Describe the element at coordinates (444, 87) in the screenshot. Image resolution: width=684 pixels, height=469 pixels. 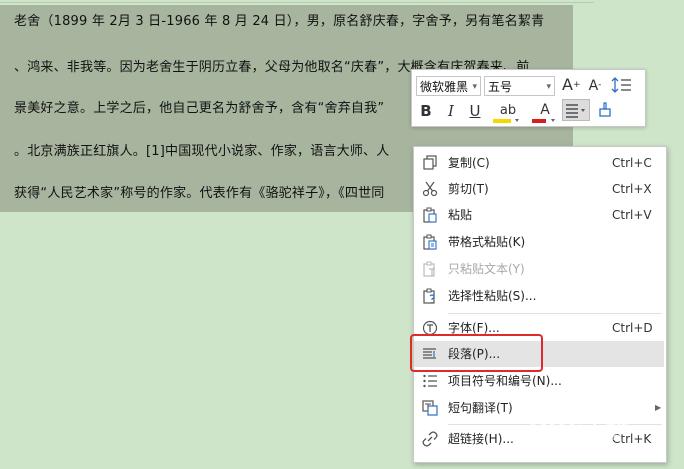
I see `font-name-value: 微软雅黑` at that location.